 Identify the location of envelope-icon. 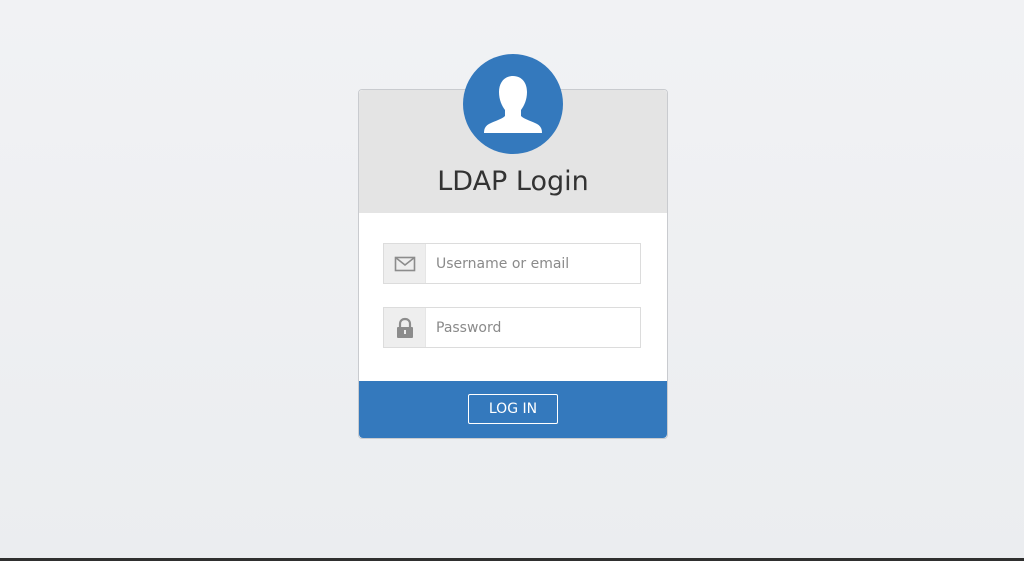
(405, 264).